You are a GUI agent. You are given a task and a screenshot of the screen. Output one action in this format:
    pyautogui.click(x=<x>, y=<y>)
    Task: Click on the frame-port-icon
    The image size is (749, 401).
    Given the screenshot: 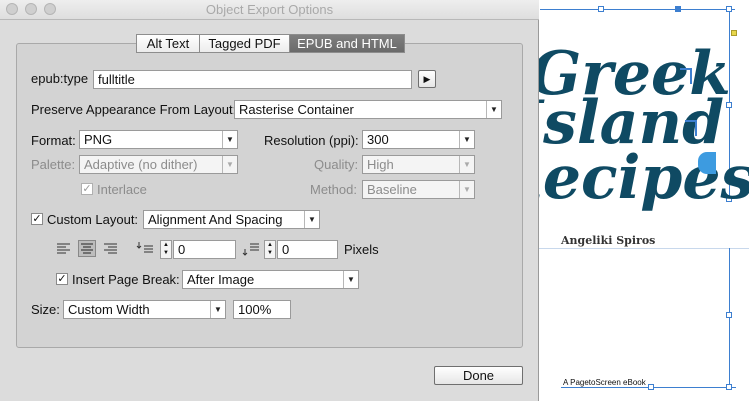 What is the action you would take?
    pyautogui.click(x=734, y=33)
    